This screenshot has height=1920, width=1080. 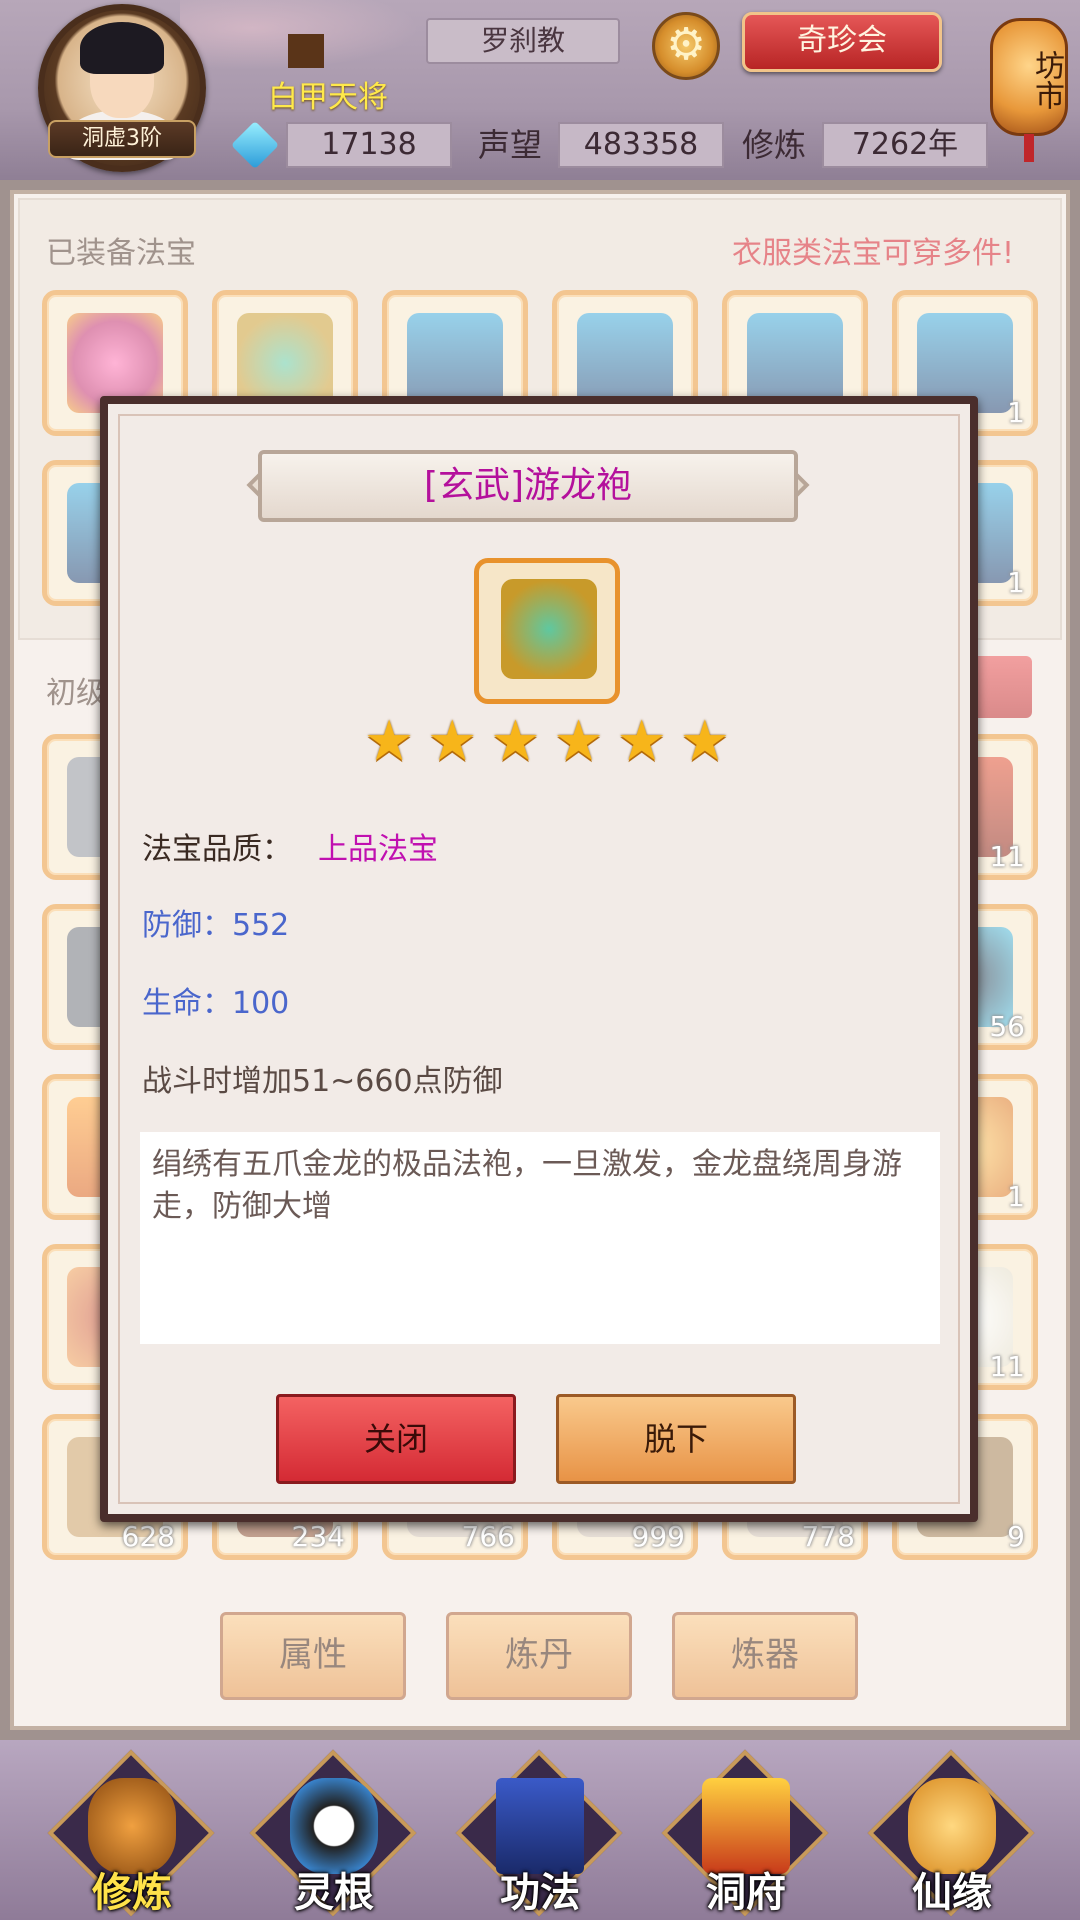 What do you see at coordinates (122, 139) in the screenshot?
I see `rank-badge: 洞虚3阶` at bounding box center [122, 139].